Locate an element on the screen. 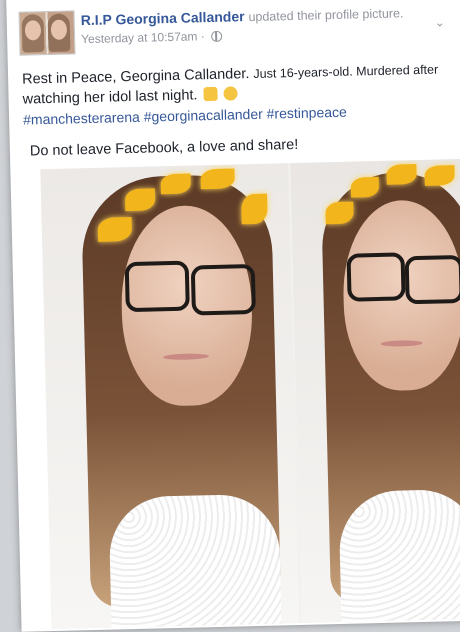  post-meta: Yesterday at 10:57am · is located at coordinates (152, 37).